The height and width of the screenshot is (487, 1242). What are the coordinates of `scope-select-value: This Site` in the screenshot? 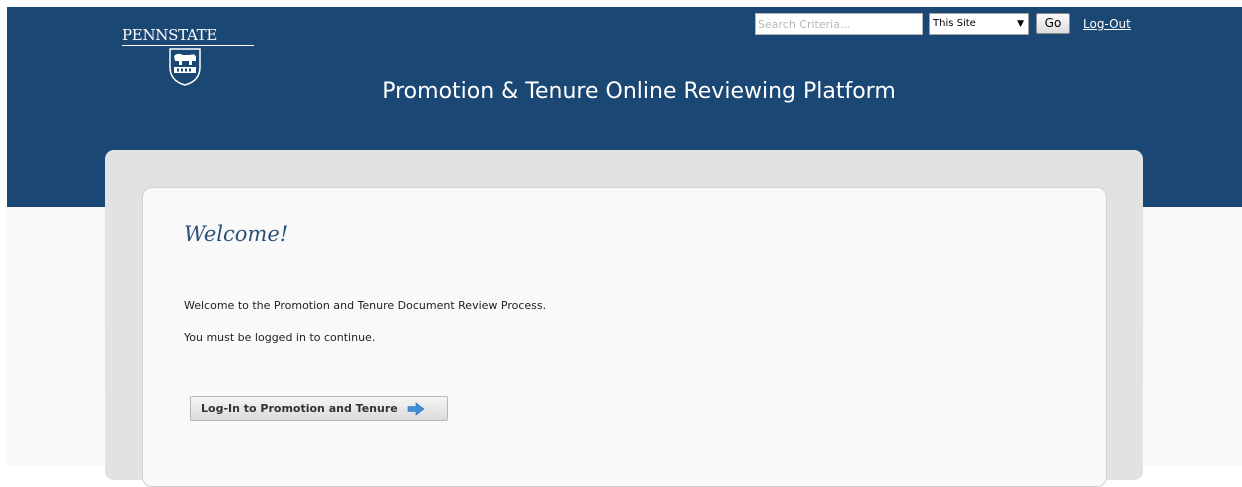 It's located at (954, 23).